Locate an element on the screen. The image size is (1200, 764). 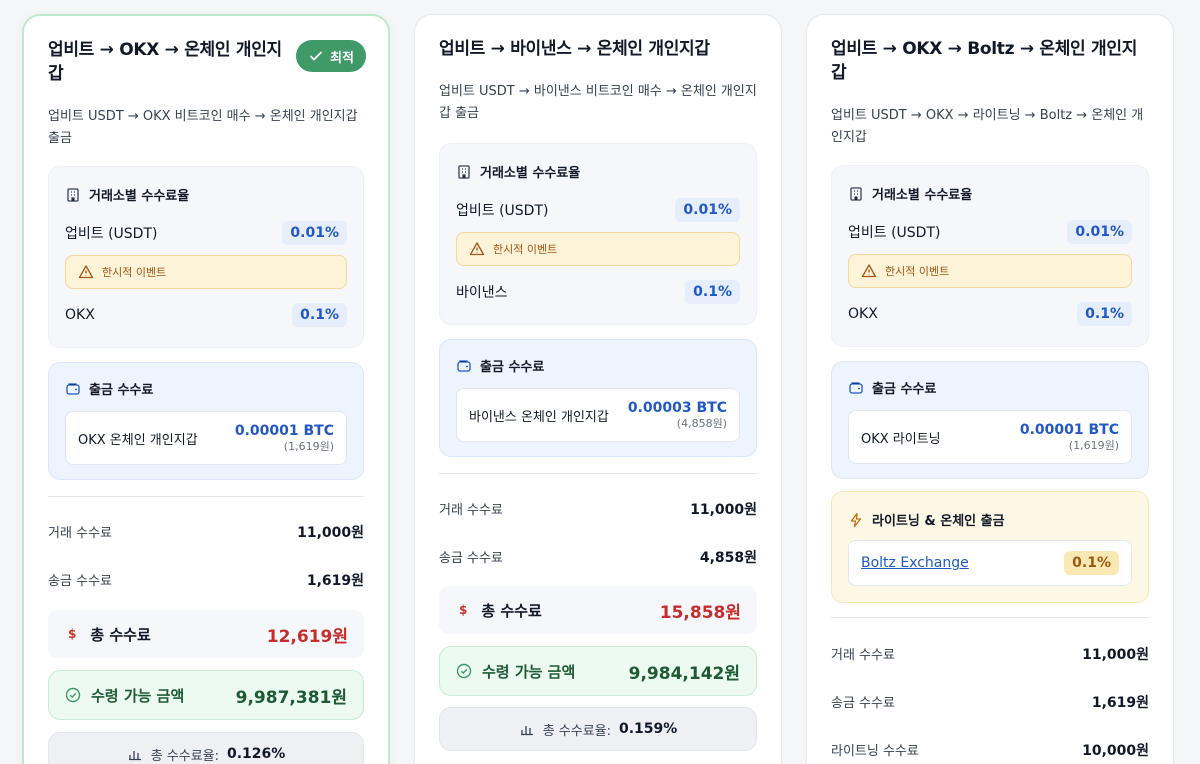
lightning-fee-row: 라이트닝 수수료 10,000원 is located at coordinates (990, 750).